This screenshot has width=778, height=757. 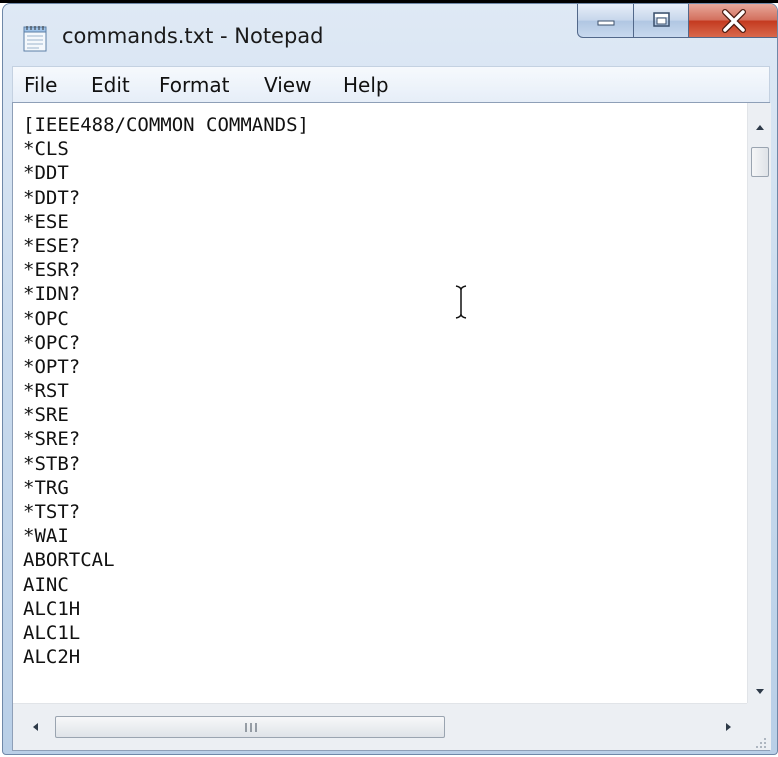 I want to click on minimize-button, so click(x=605, y=21).